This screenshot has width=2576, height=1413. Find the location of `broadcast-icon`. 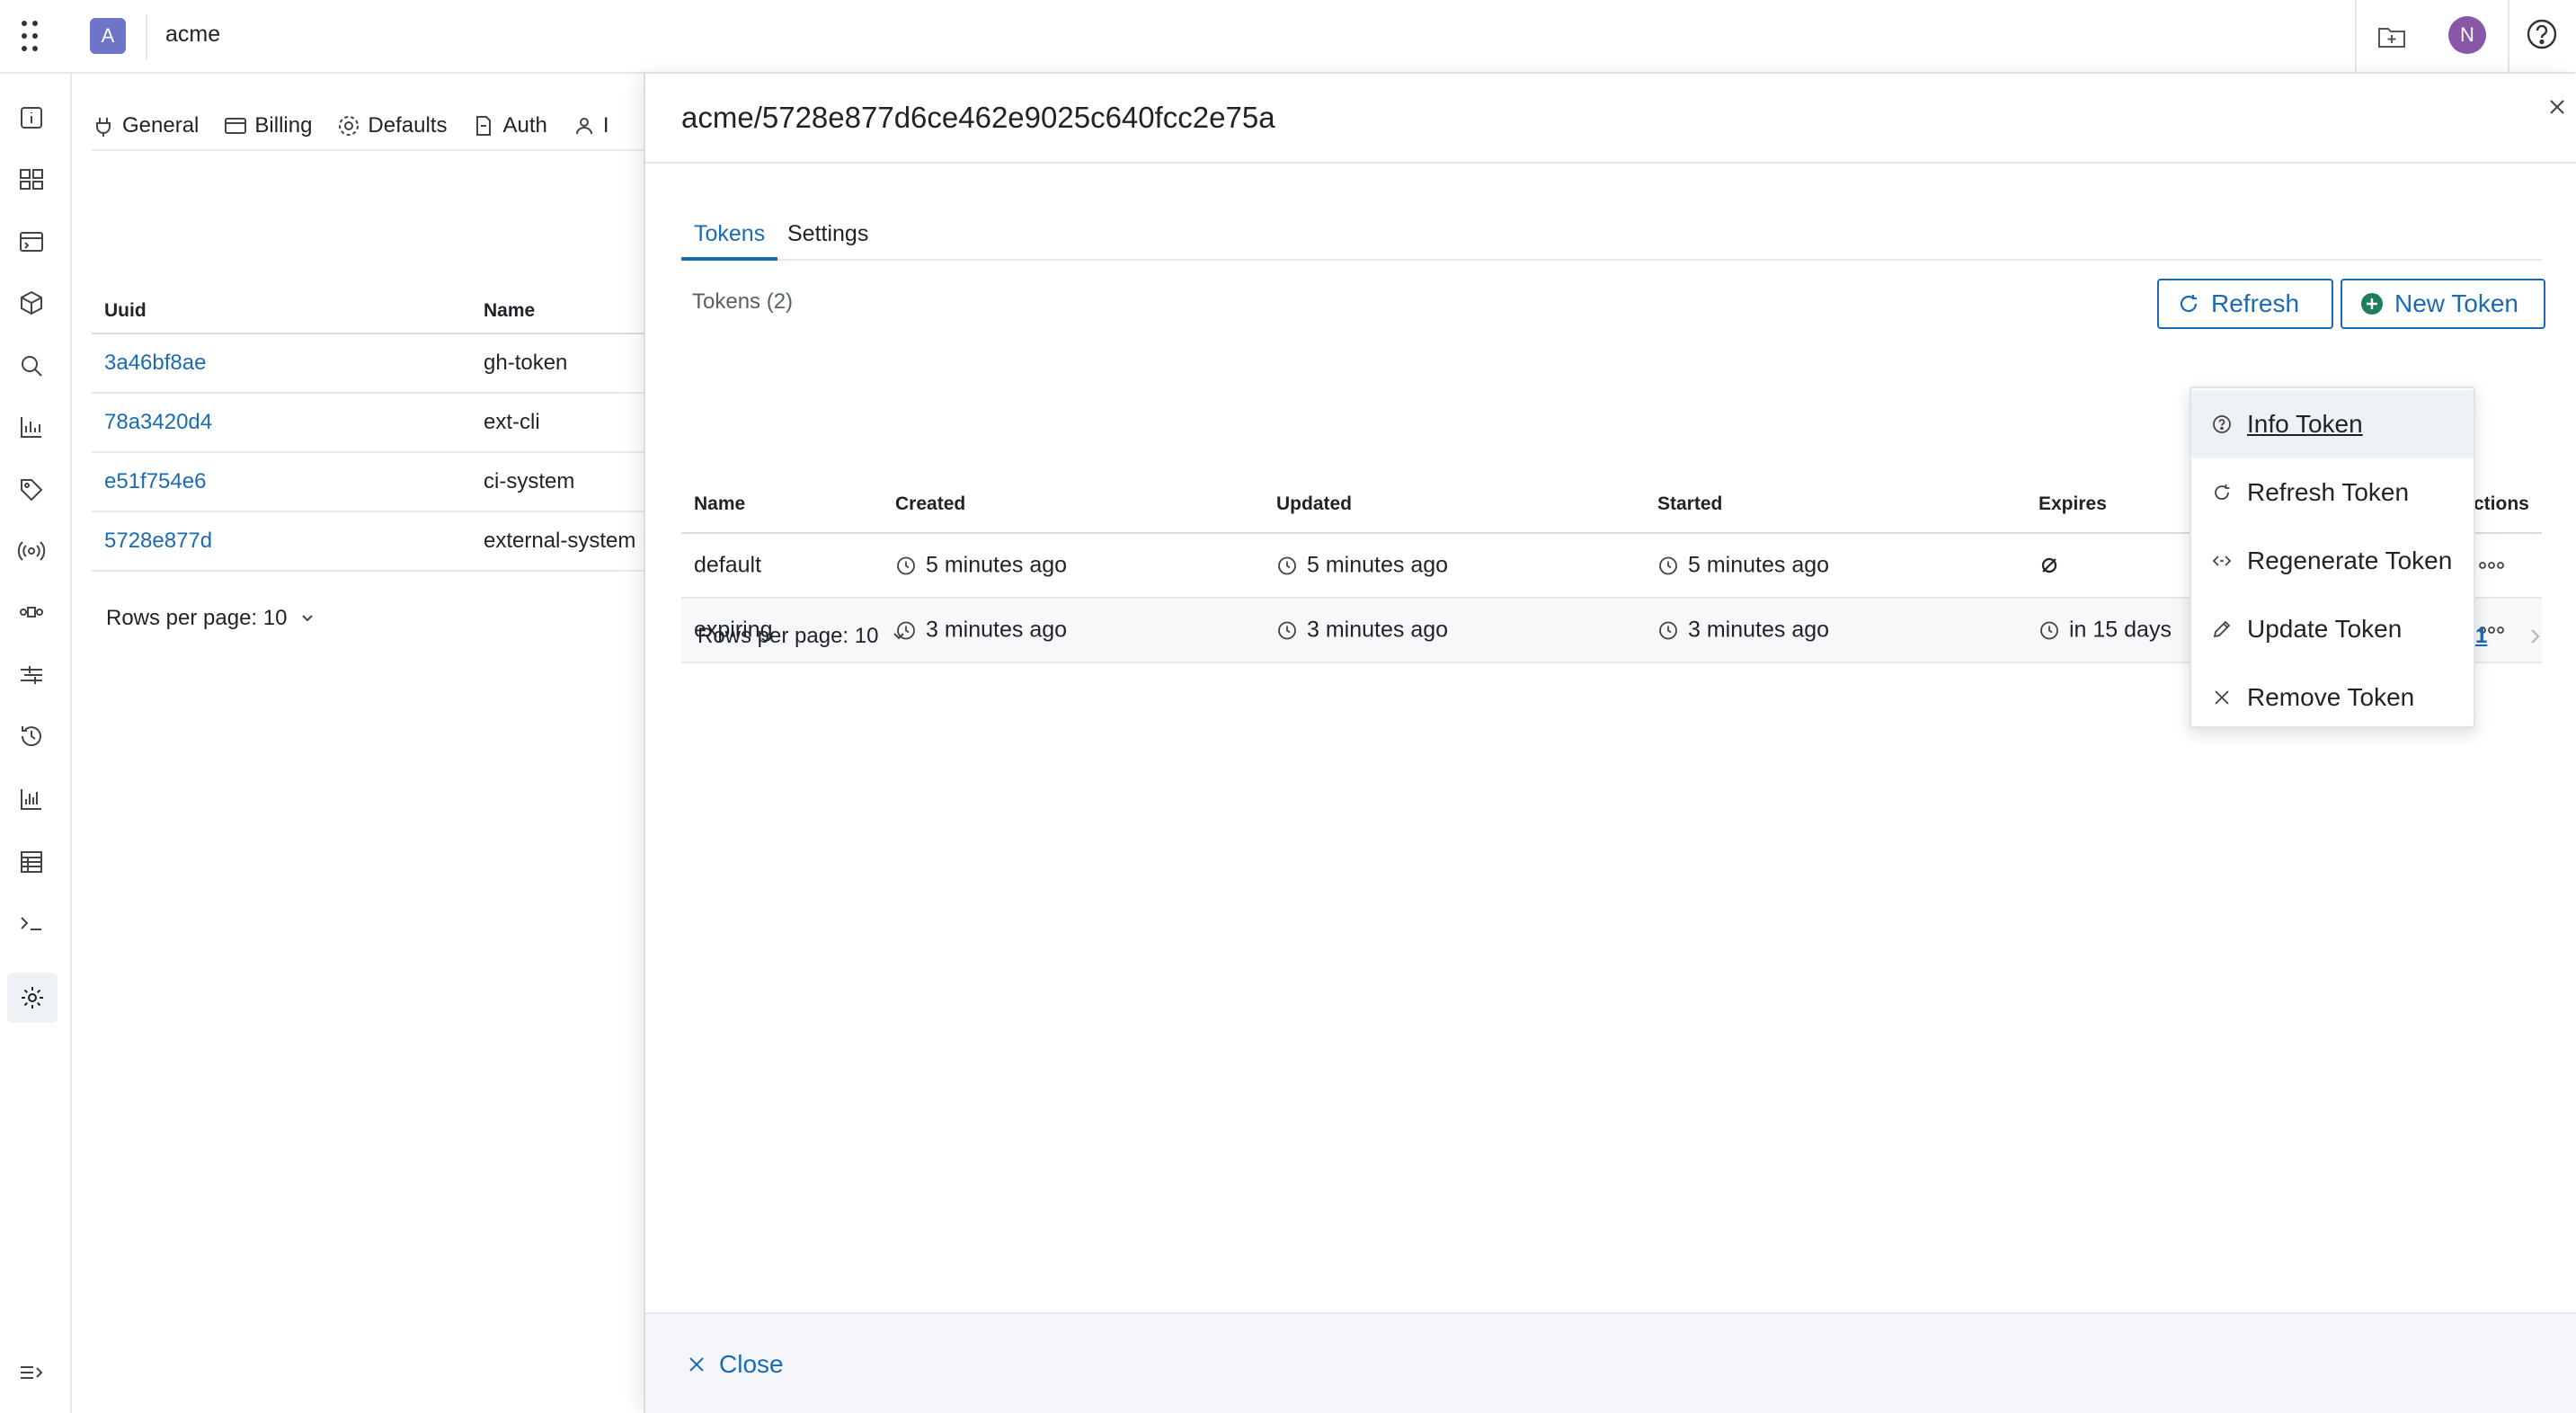

broadcast-icon is located at coordinates (31, 551).